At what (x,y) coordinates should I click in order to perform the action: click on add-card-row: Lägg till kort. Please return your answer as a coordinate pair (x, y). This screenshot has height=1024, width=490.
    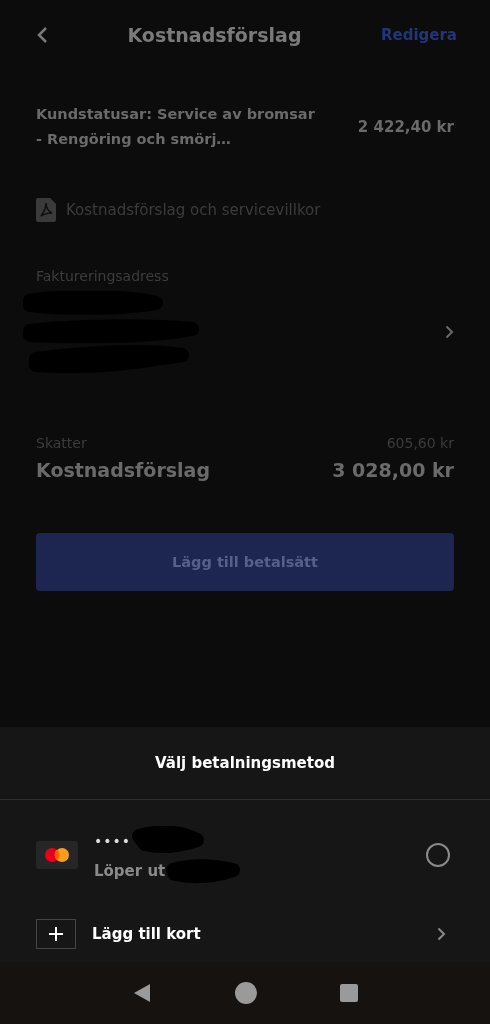
    Looking at the image, I should click on (245, 934).